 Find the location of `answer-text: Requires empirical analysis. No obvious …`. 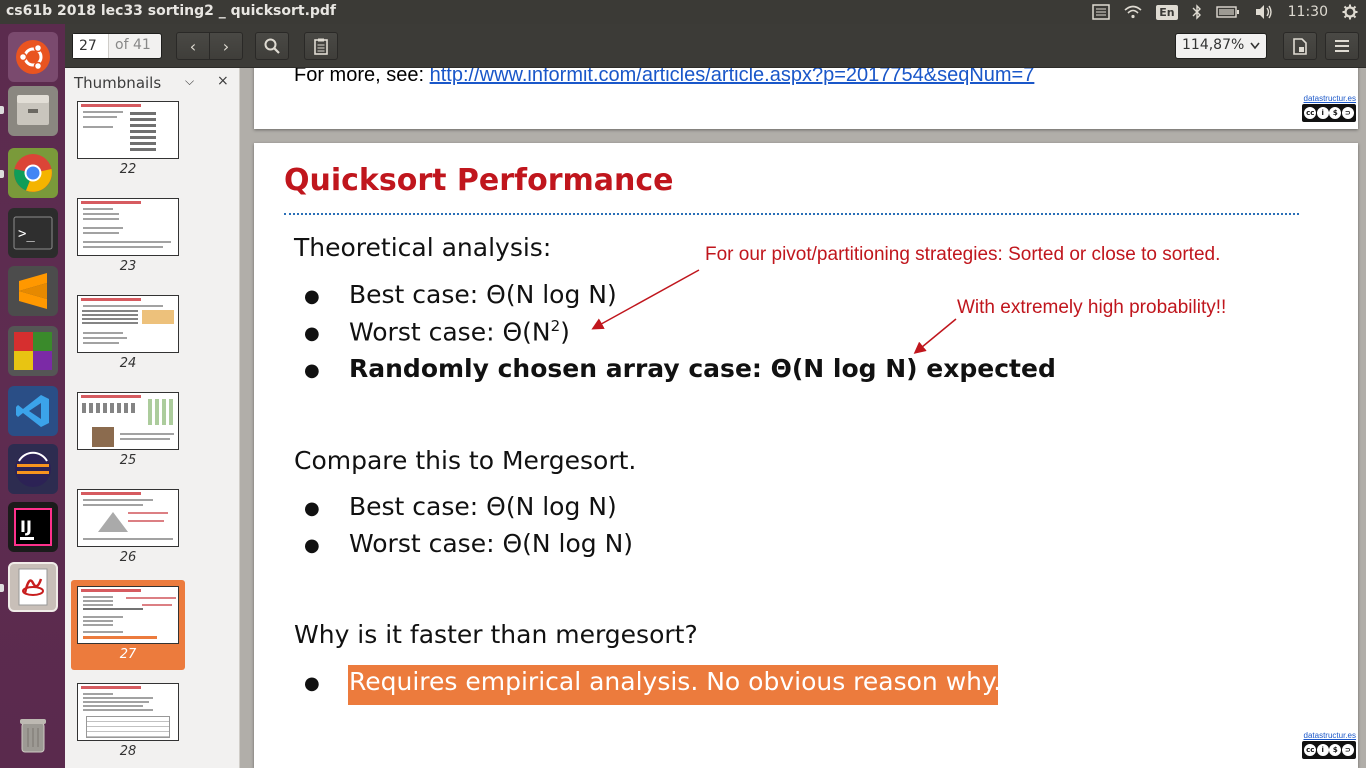

answer-text: Requires empirical analysis. No obvious … is located at coordinates (675, 681).